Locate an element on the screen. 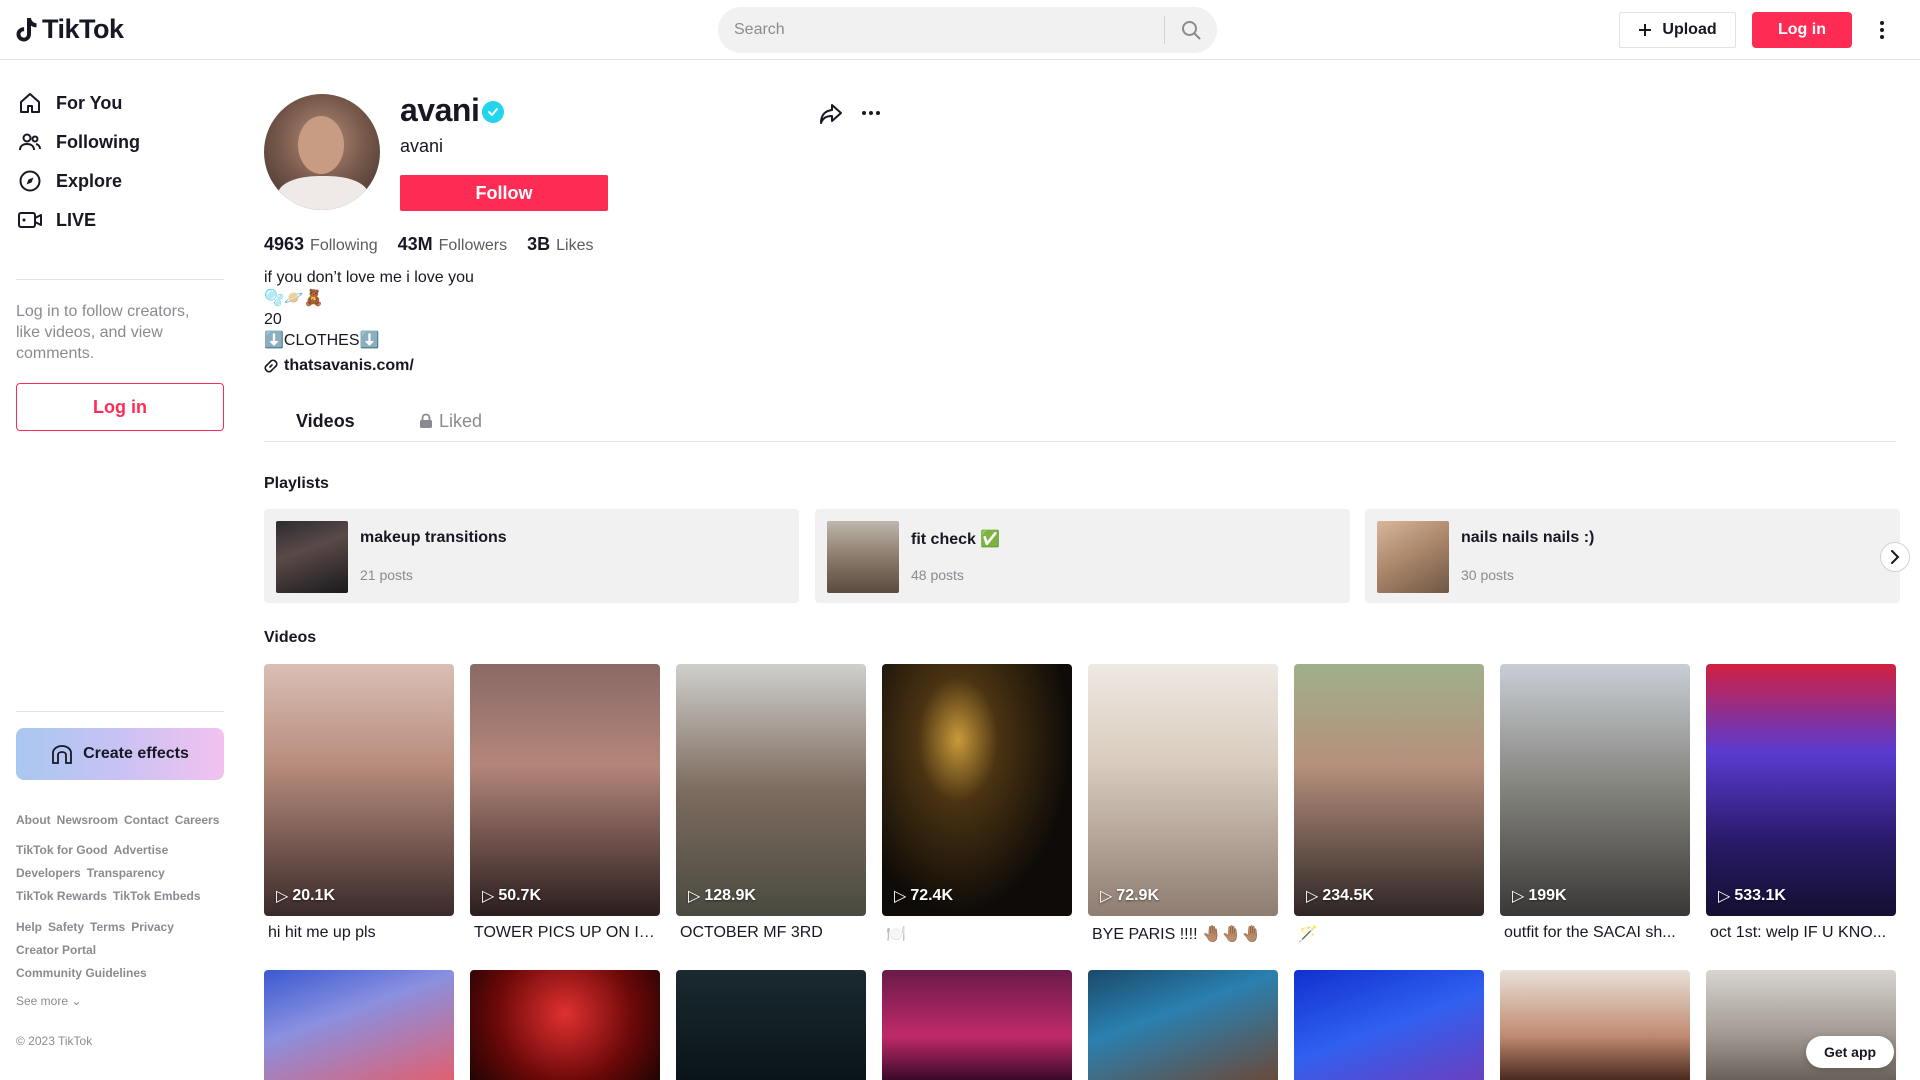  footer-link: Transparency is located at coordinates (126, 873).